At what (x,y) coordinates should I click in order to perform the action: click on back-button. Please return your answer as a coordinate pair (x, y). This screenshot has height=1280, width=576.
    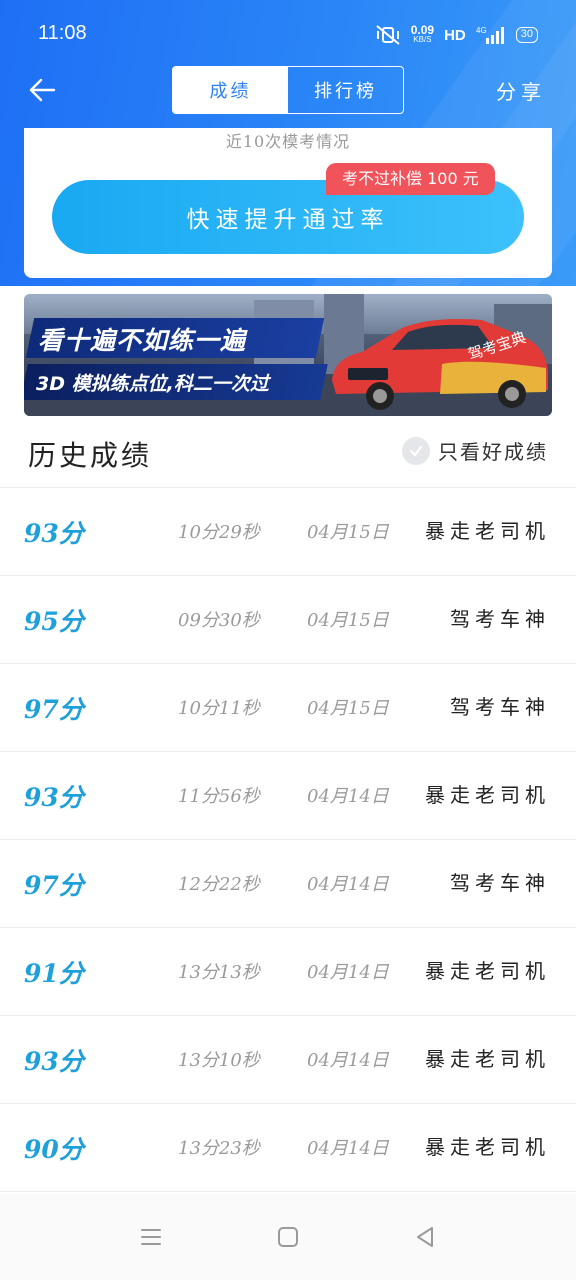
    Looking at the image, I should click on (43, 90).